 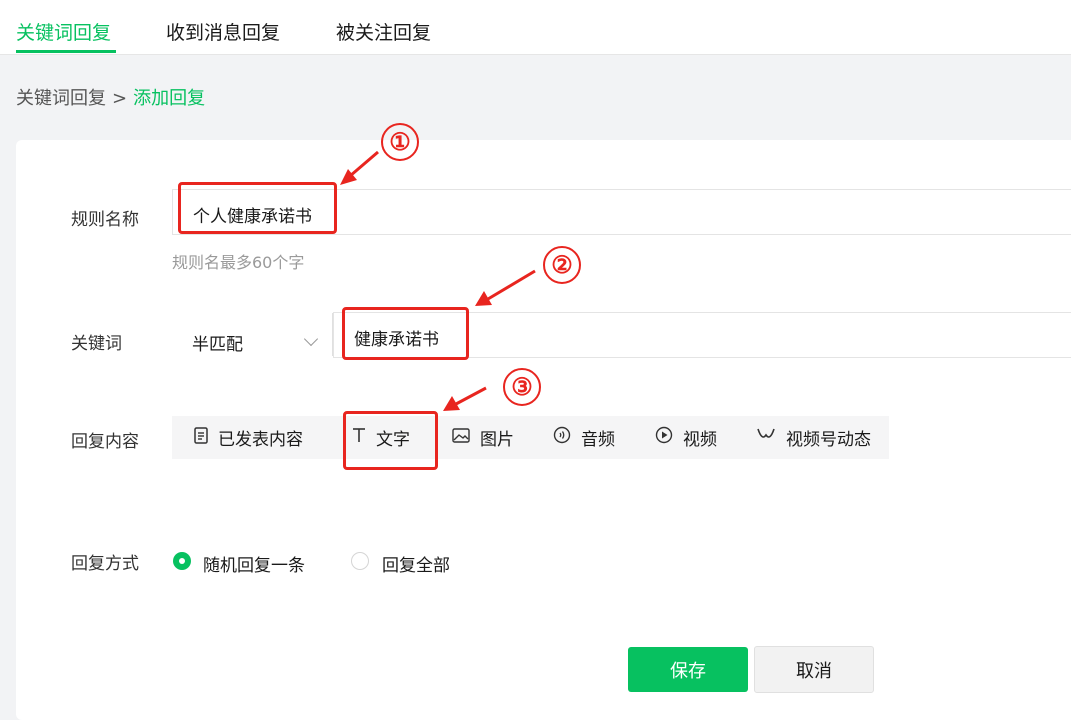 I want to click on annotation-number-3: ③, so click(x=522, y=387).